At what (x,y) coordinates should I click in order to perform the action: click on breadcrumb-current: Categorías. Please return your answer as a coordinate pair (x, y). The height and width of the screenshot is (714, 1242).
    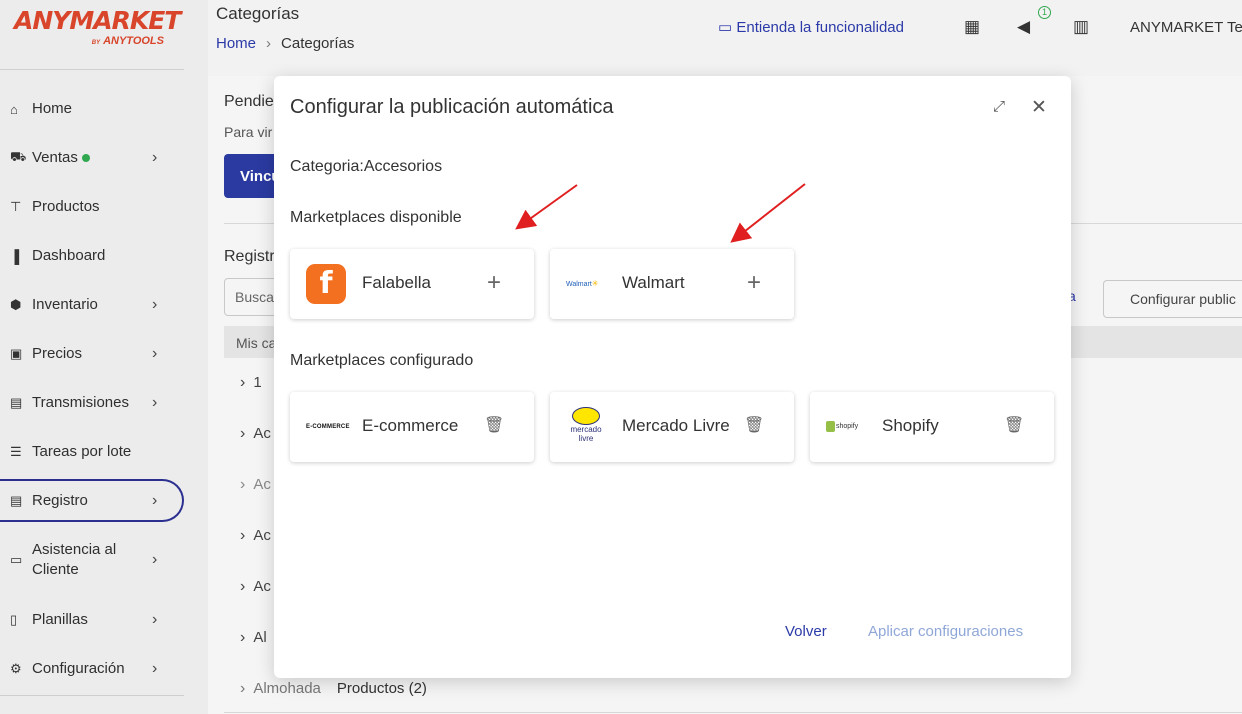
    Looking at the image, I should click on (318, 43).